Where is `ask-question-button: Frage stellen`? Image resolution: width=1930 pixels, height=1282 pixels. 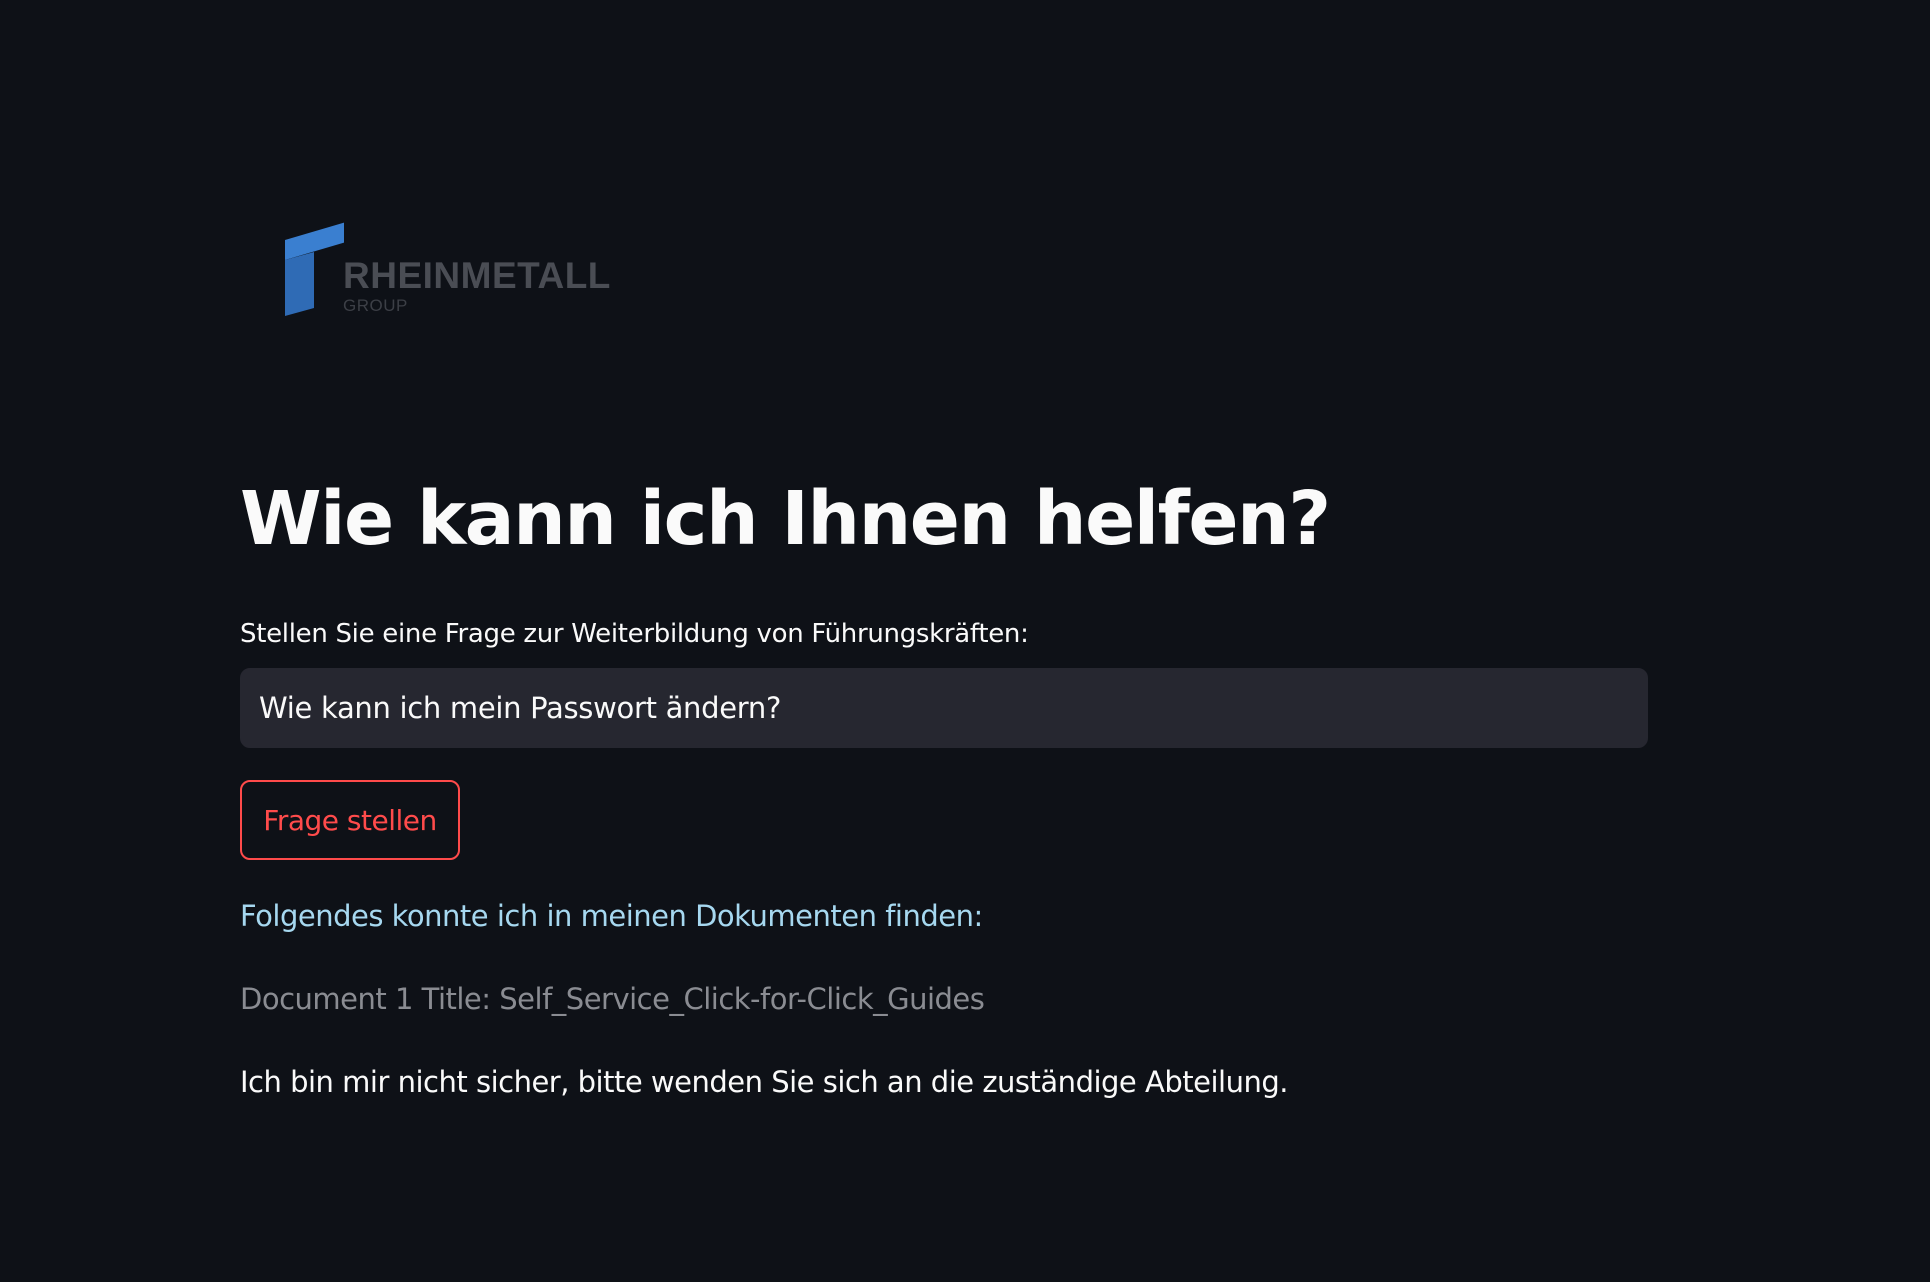 ask-question-button: Frage stellen is located at coordinates (350, 820).